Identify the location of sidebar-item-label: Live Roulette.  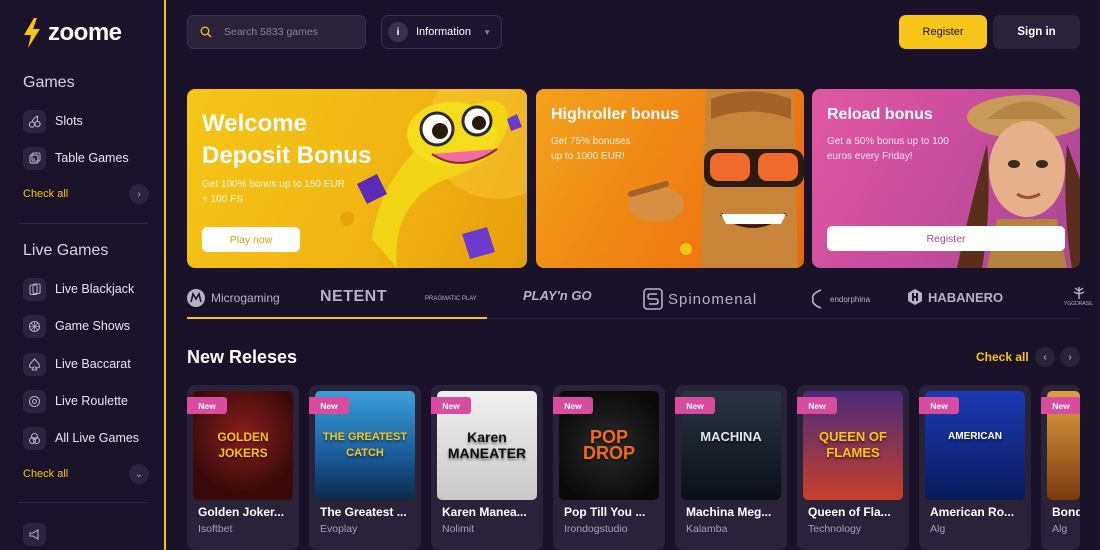
(91, 401).